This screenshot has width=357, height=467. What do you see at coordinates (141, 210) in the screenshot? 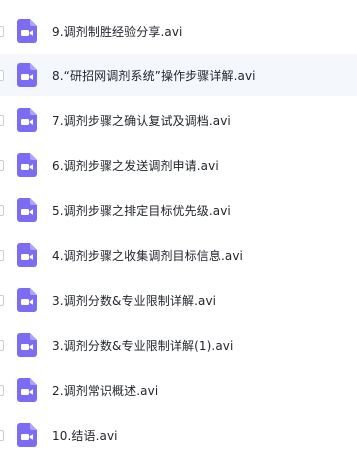
I see `file-name: 5.调剂步骤之排定目标优先级.avi` at bounding box center [141, 210].